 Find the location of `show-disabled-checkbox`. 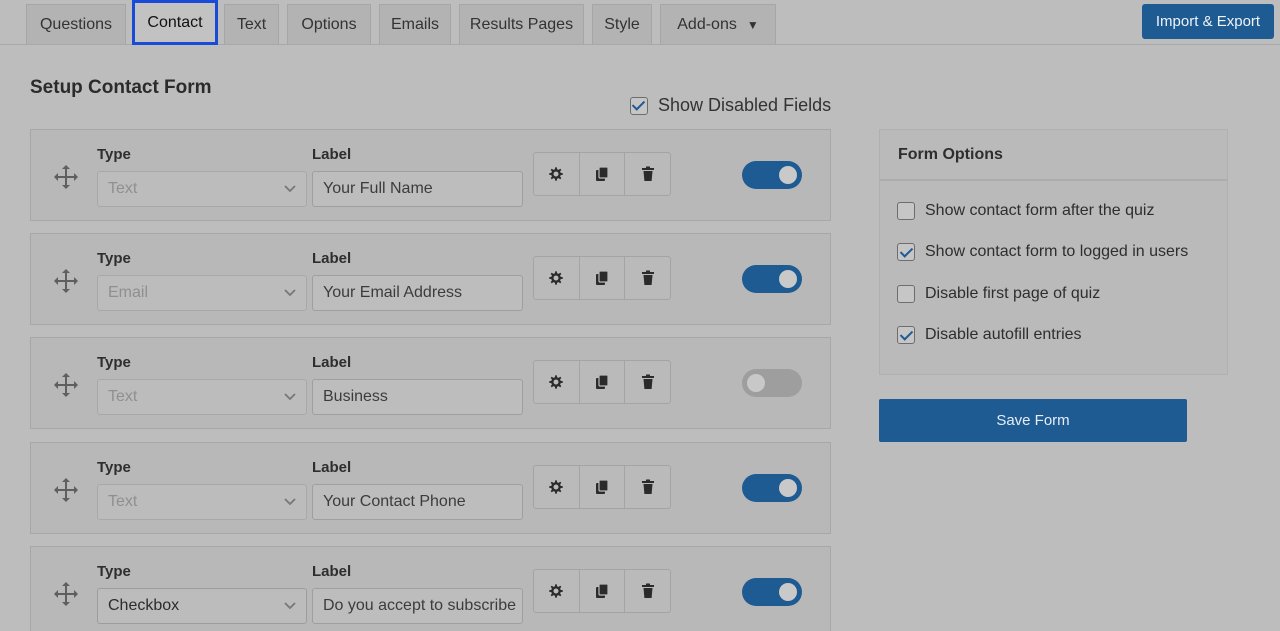

show-disabled-checkbox is located at coordinates (639, 105).